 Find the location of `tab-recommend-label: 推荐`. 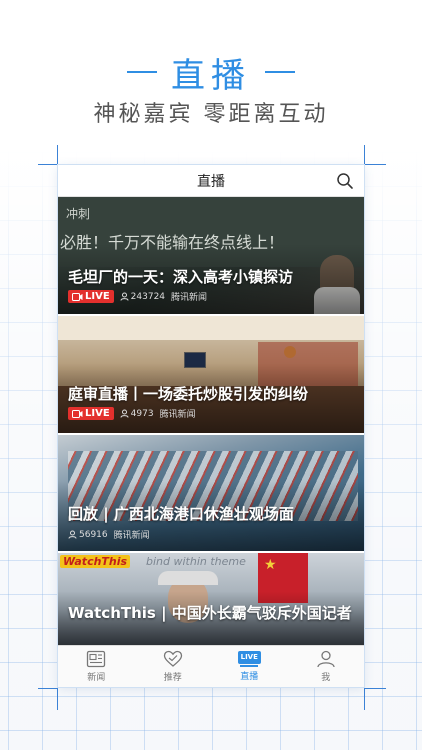

tab-recommend-label: 推荐 is located at coordinates (172, 678).